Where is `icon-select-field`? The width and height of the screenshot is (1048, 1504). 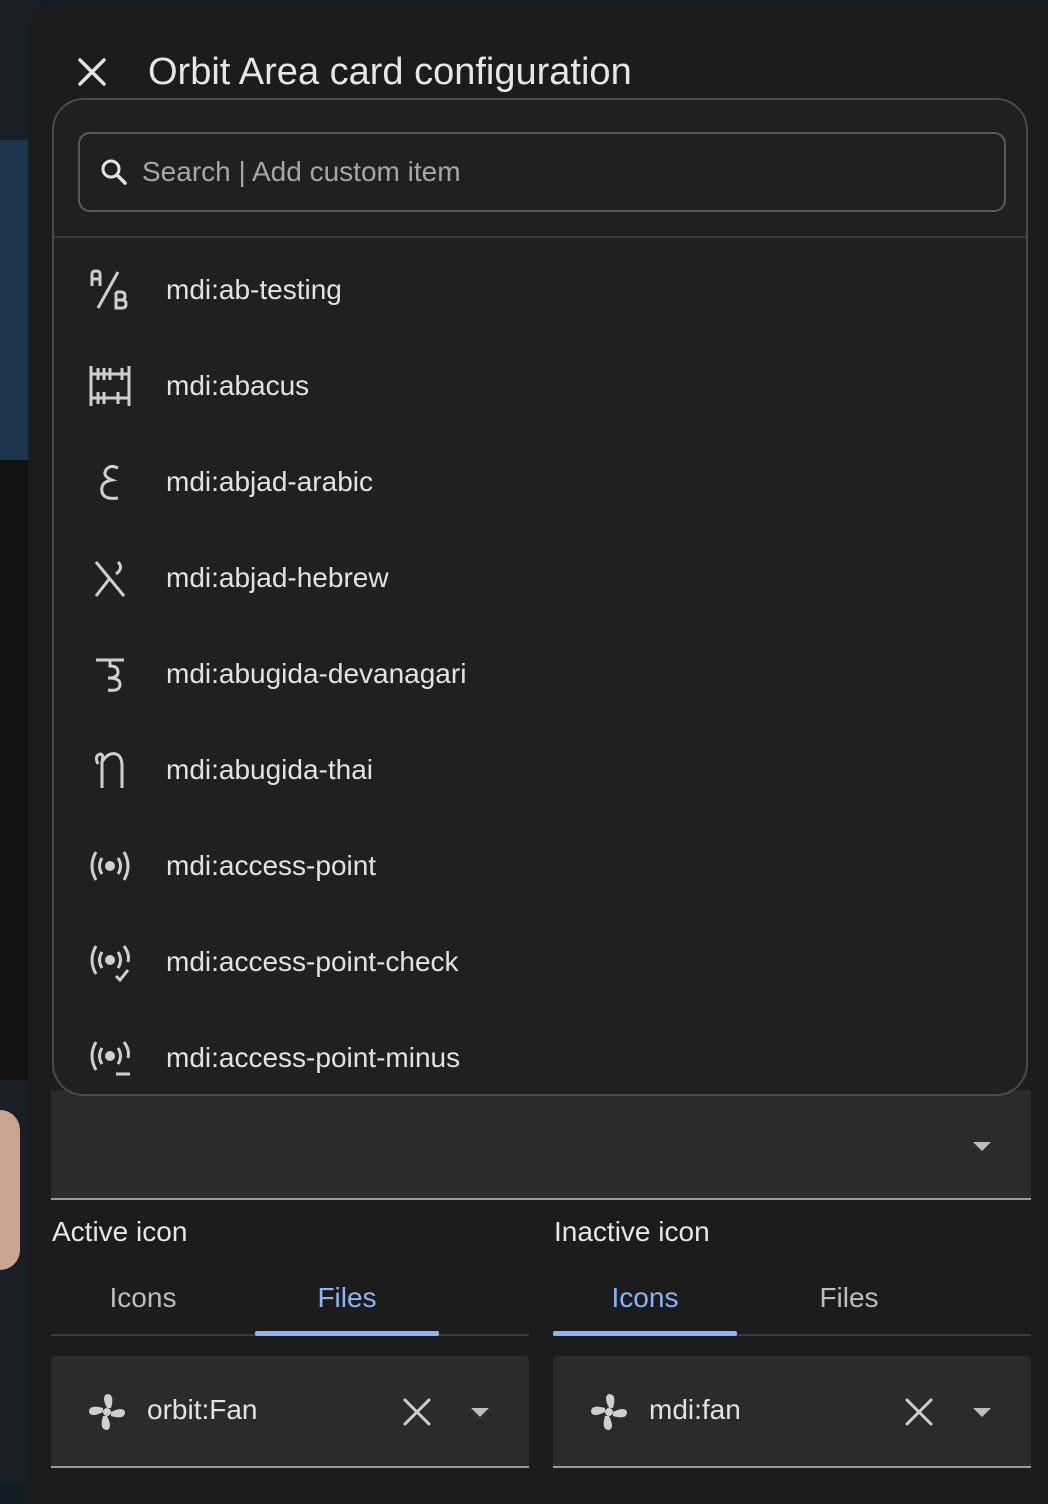
icon-select-field is located at coordinates (541, 1145).